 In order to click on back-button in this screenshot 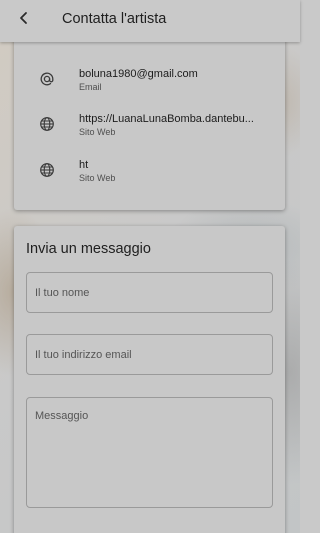, I will do `click(24, 20)`.